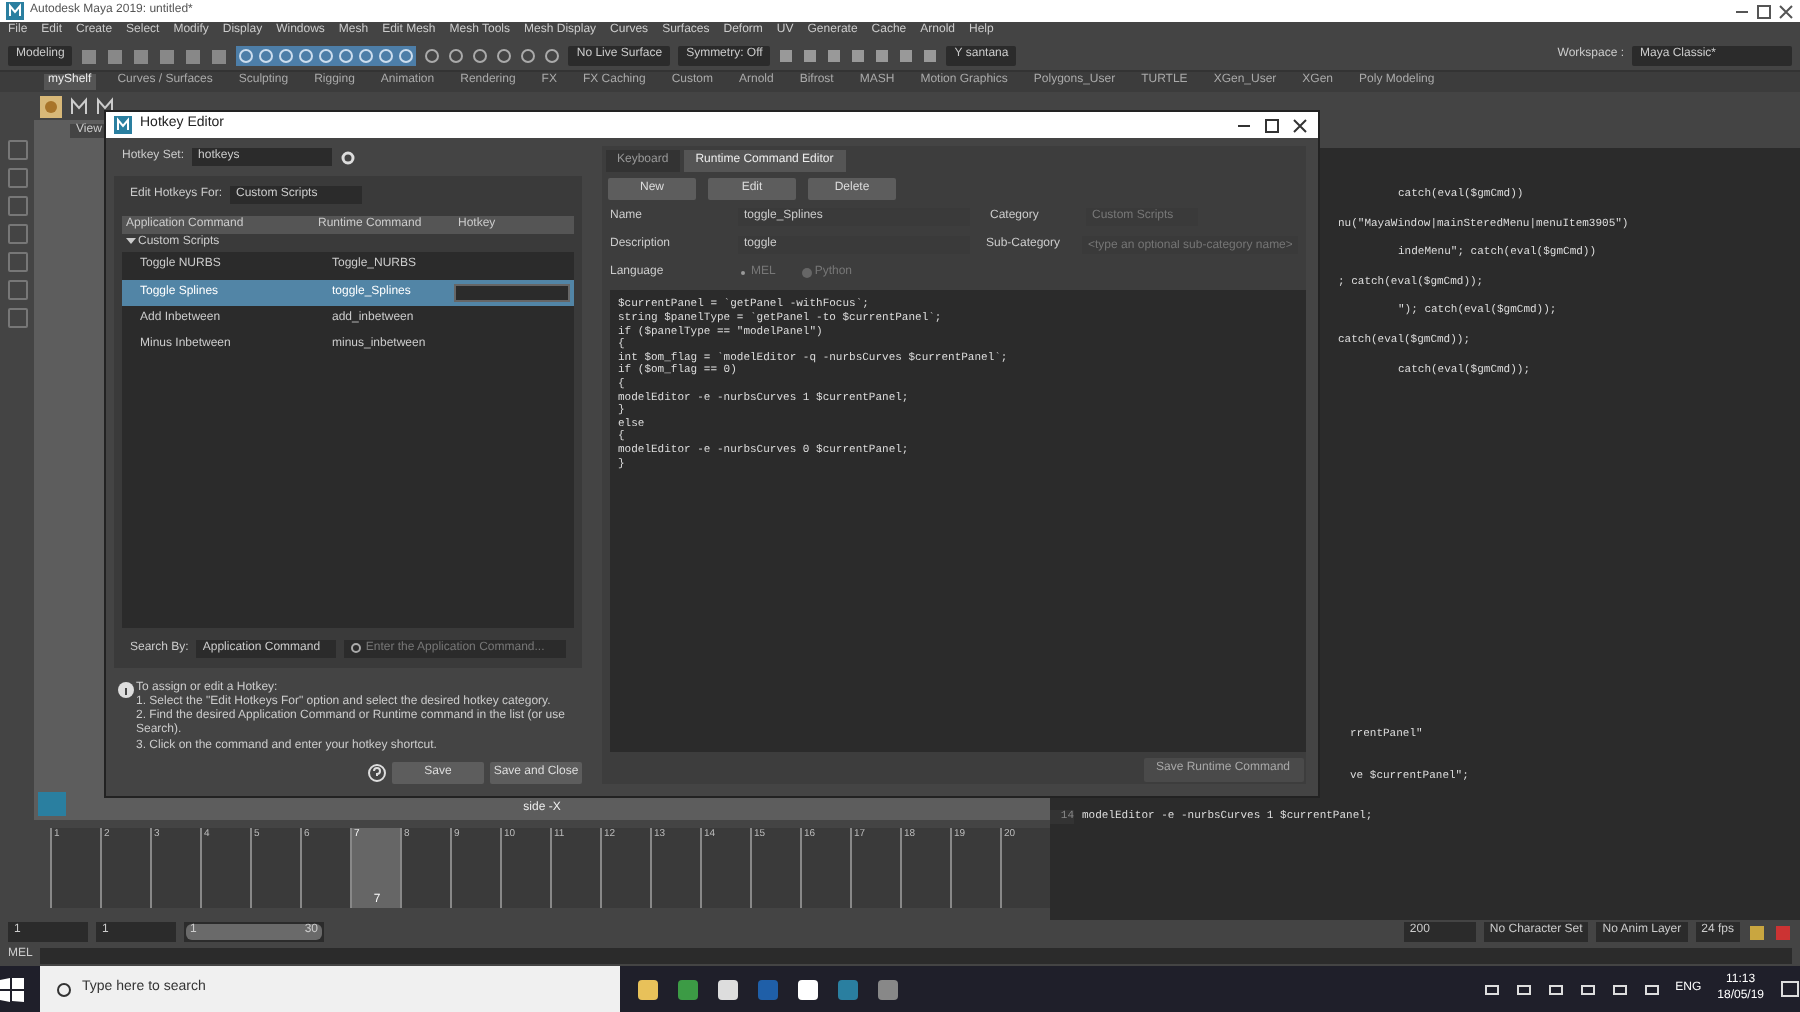 The width and height of the screenshot is (1800, 1012). Describe the element at coordinates (512, 292) in the screenshot. I see `hotkey-field` at that location.